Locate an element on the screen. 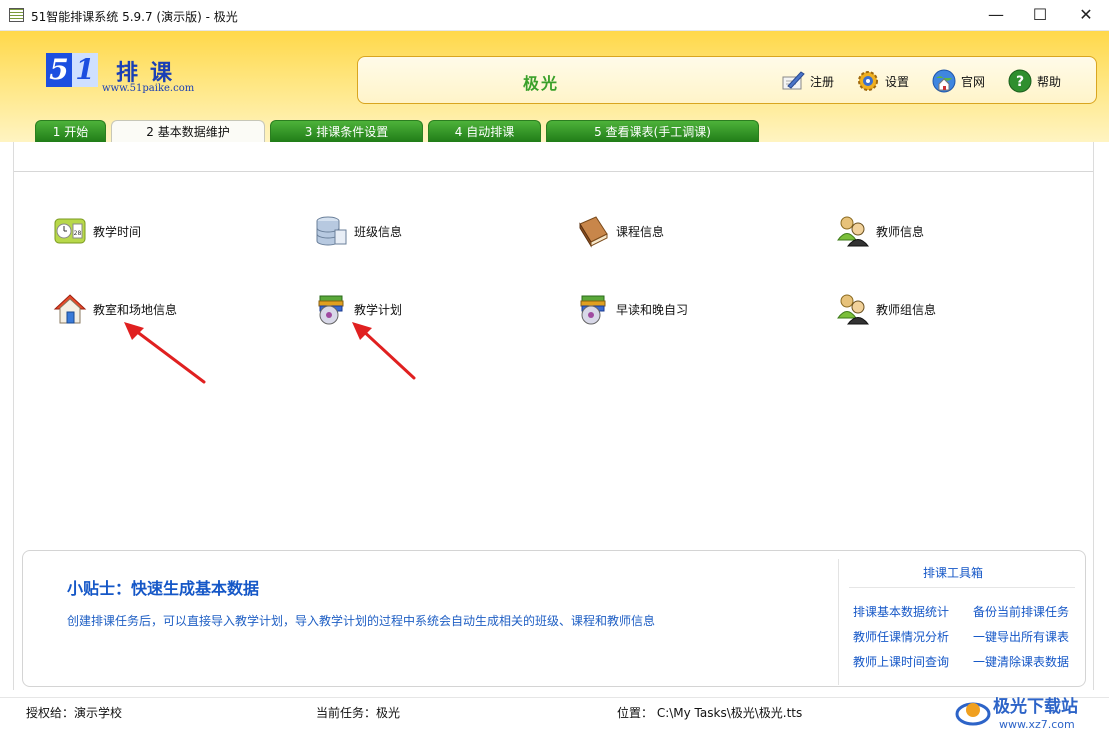 The image size is (1109, 742). logo-digit-5: 5 is located at coordinates (59, 70).